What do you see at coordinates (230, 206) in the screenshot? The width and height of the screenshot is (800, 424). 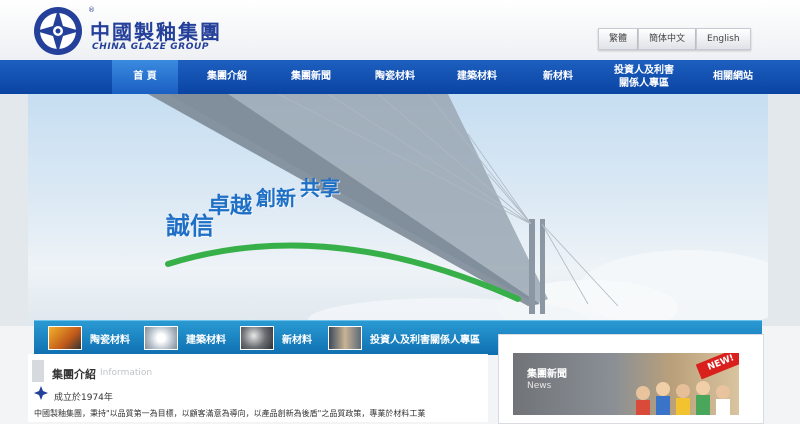 I see `slogan-excellence: 卓越` at bounding box center [230, 206].